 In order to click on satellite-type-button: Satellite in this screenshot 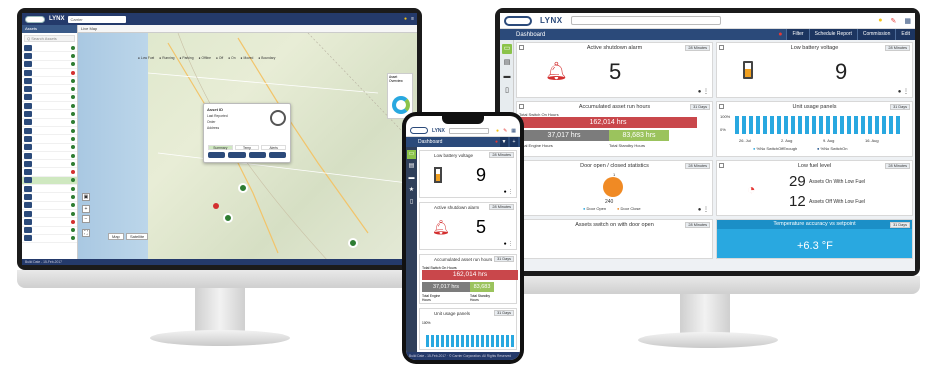, I will do `click(137, 236)`.